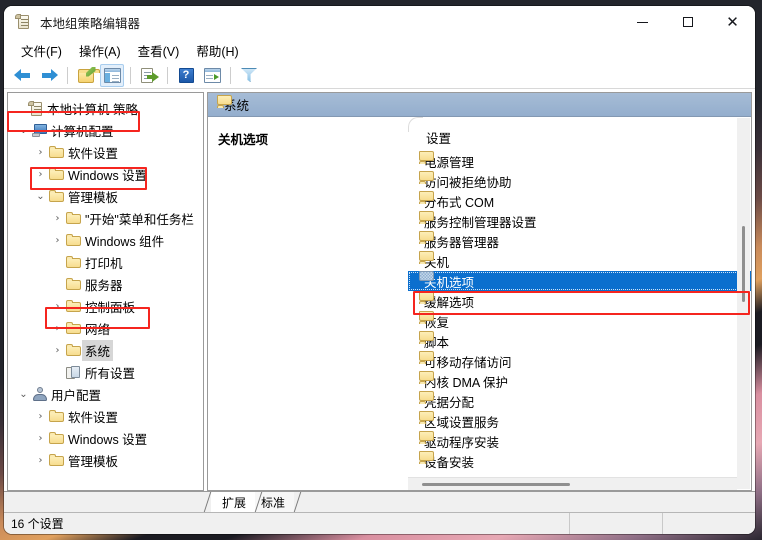 The height and width of the screenshot is (540, 762). I want to click on tree-item-label: 控制面板, so click(110, 307).